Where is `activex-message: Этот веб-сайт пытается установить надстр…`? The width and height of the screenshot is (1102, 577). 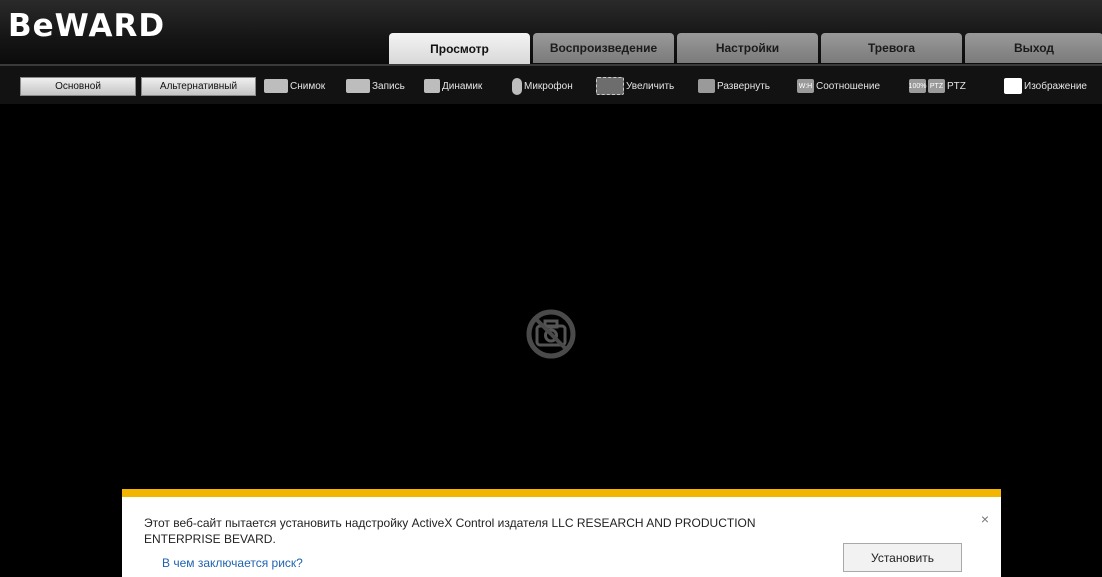
activex-message: Этот веб-сайт пытается установить надстр… is located at coordinates (450, 531).